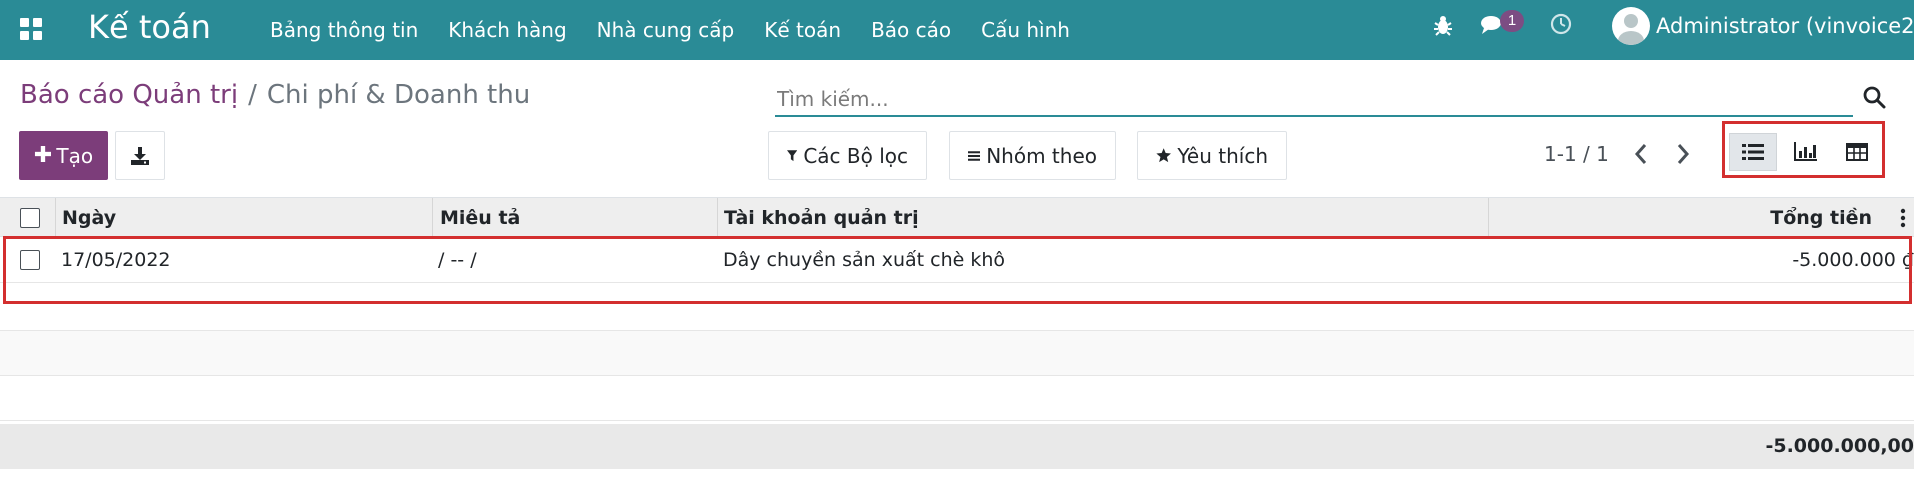  I want to click on download-button, so click(140, 155).